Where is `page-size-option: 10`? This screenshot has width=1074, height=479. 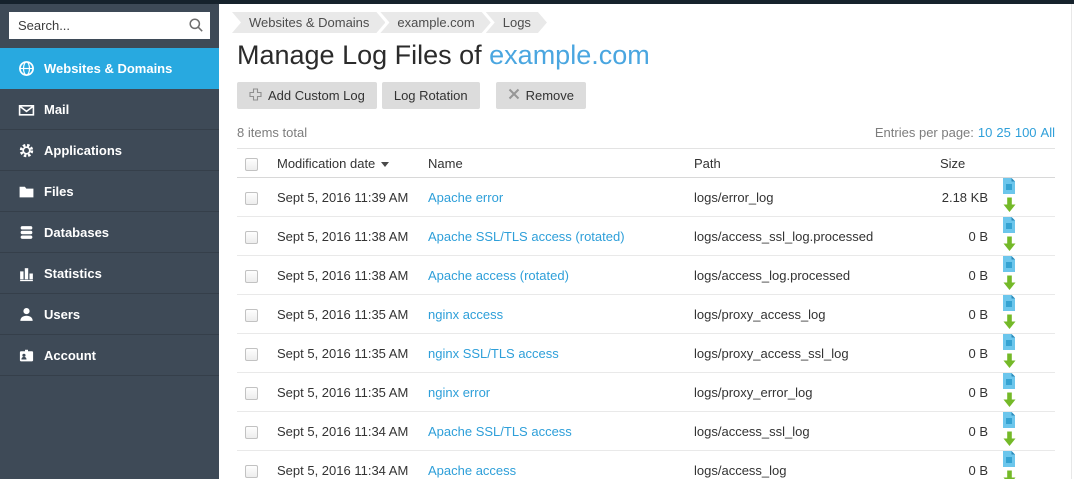
page-size-option: 10 is located at coordinates (985, 132).